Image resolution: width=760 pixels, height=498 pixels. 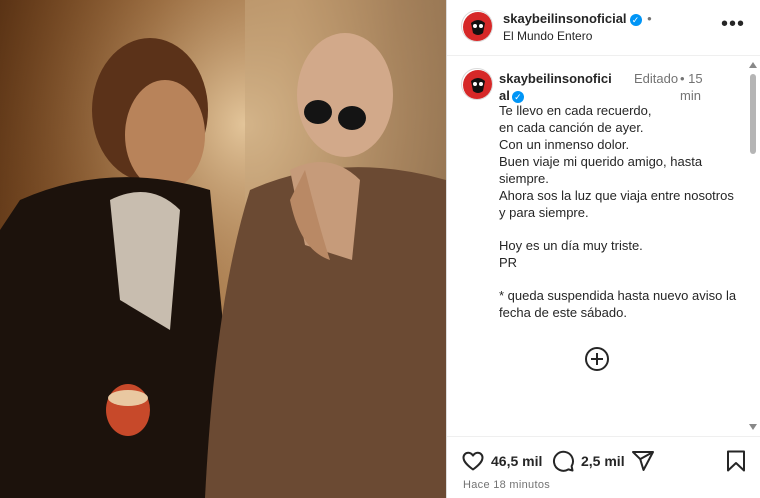 What do you see at coordinates (571, 127) in the screenshot?
I see `caption-line: en cada canción de ayer.` at bounding box center [571, 127].